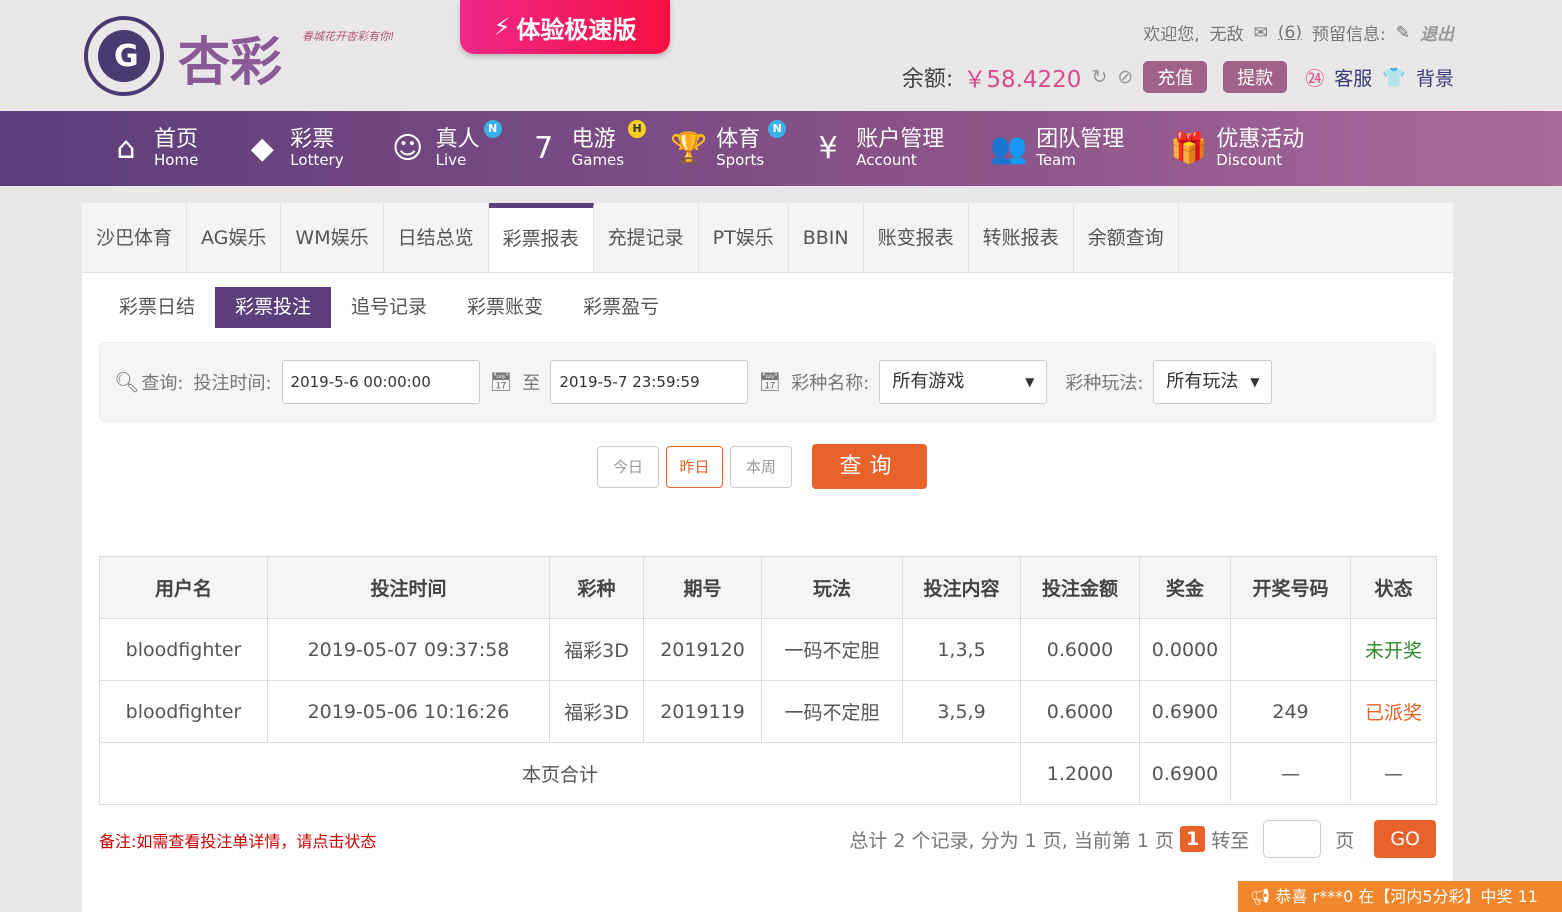 The width and height of the screenshot is (1562, 912). Describe the element at coordinates (694, 467) in the screenshot. I see `yesterday-button: 昨日` at that location.